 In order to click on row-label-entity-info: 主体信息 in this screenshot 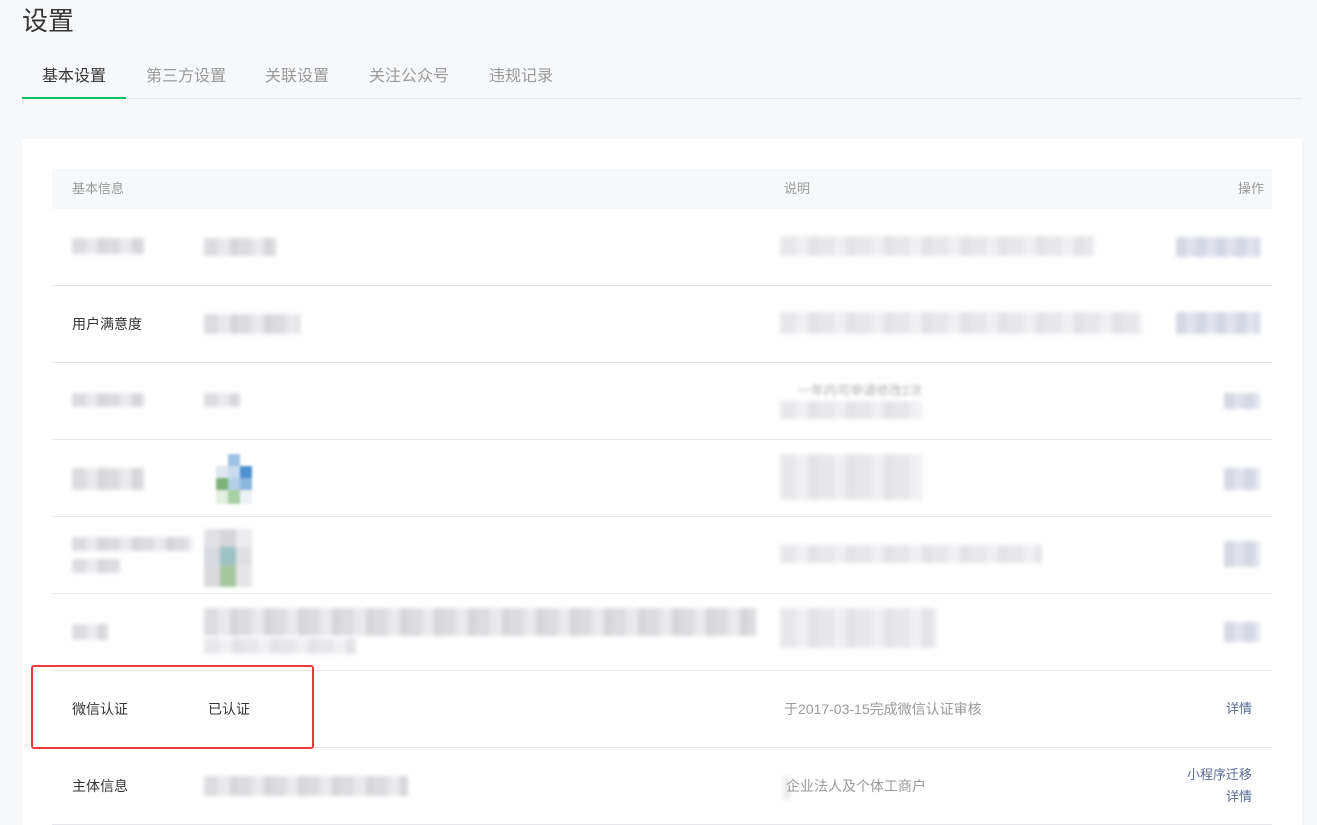, I will do `click(100, 786)`.